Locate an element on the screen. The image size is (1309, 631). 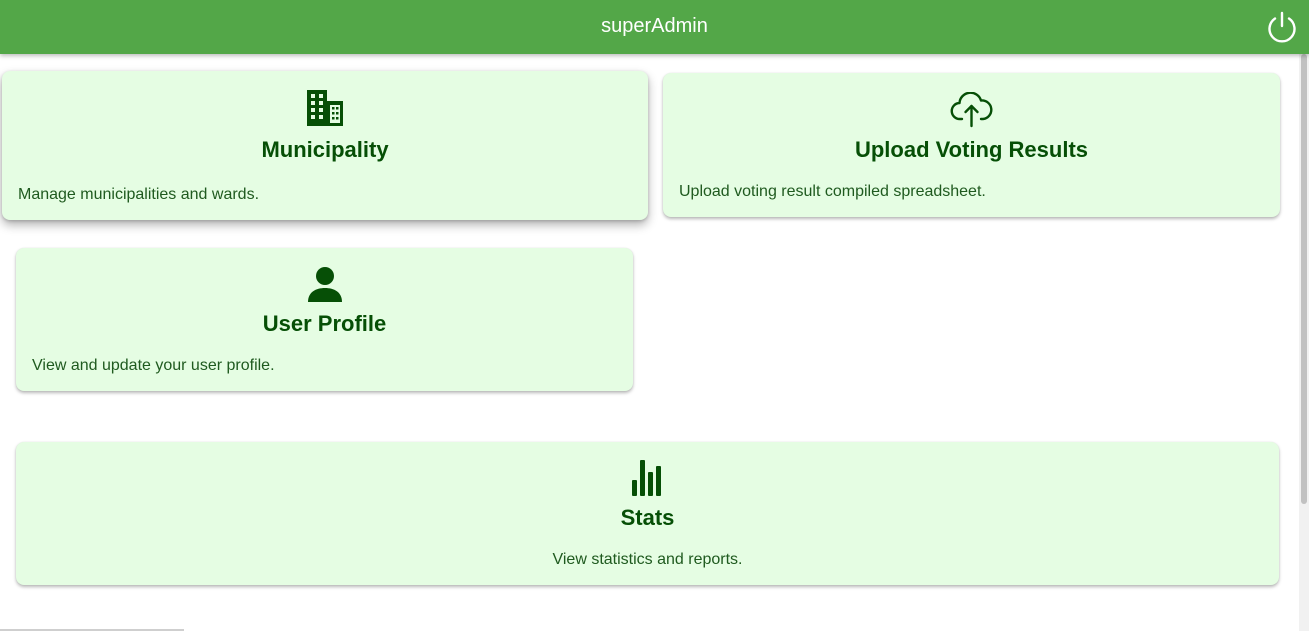
user-profile-title: User Profile is located at coordinates (324, 323).